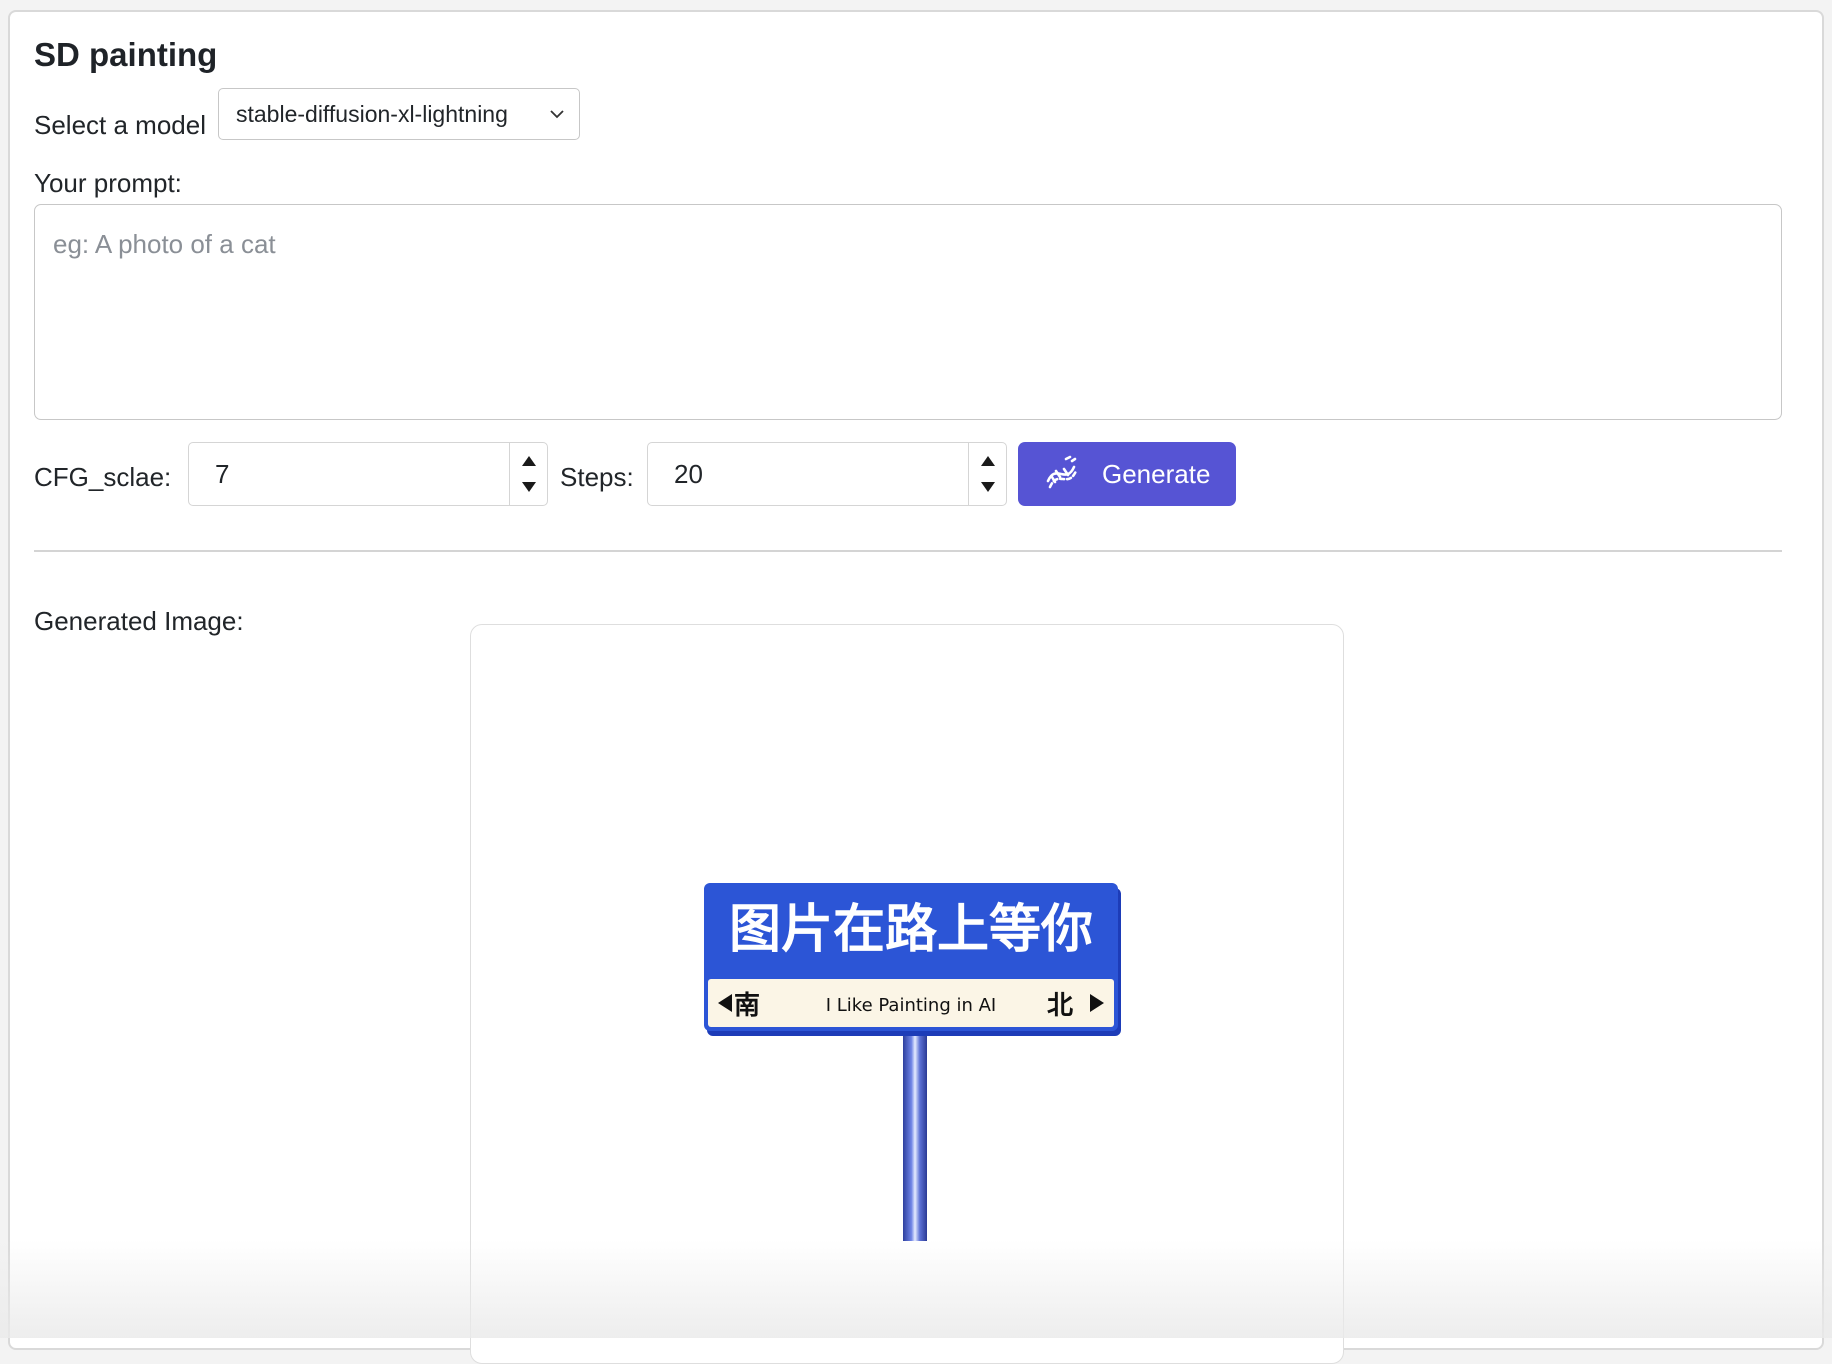 The width and height of the screenshot is (1832, 1364). What do you see at coordinates (908, 551) in the screenshot?
I see `section-divider` at bounding box center [908, 551].